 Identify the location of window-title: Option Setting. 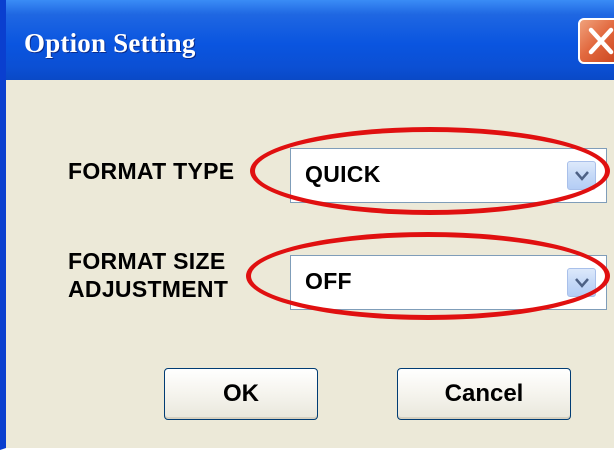
(110, 43).